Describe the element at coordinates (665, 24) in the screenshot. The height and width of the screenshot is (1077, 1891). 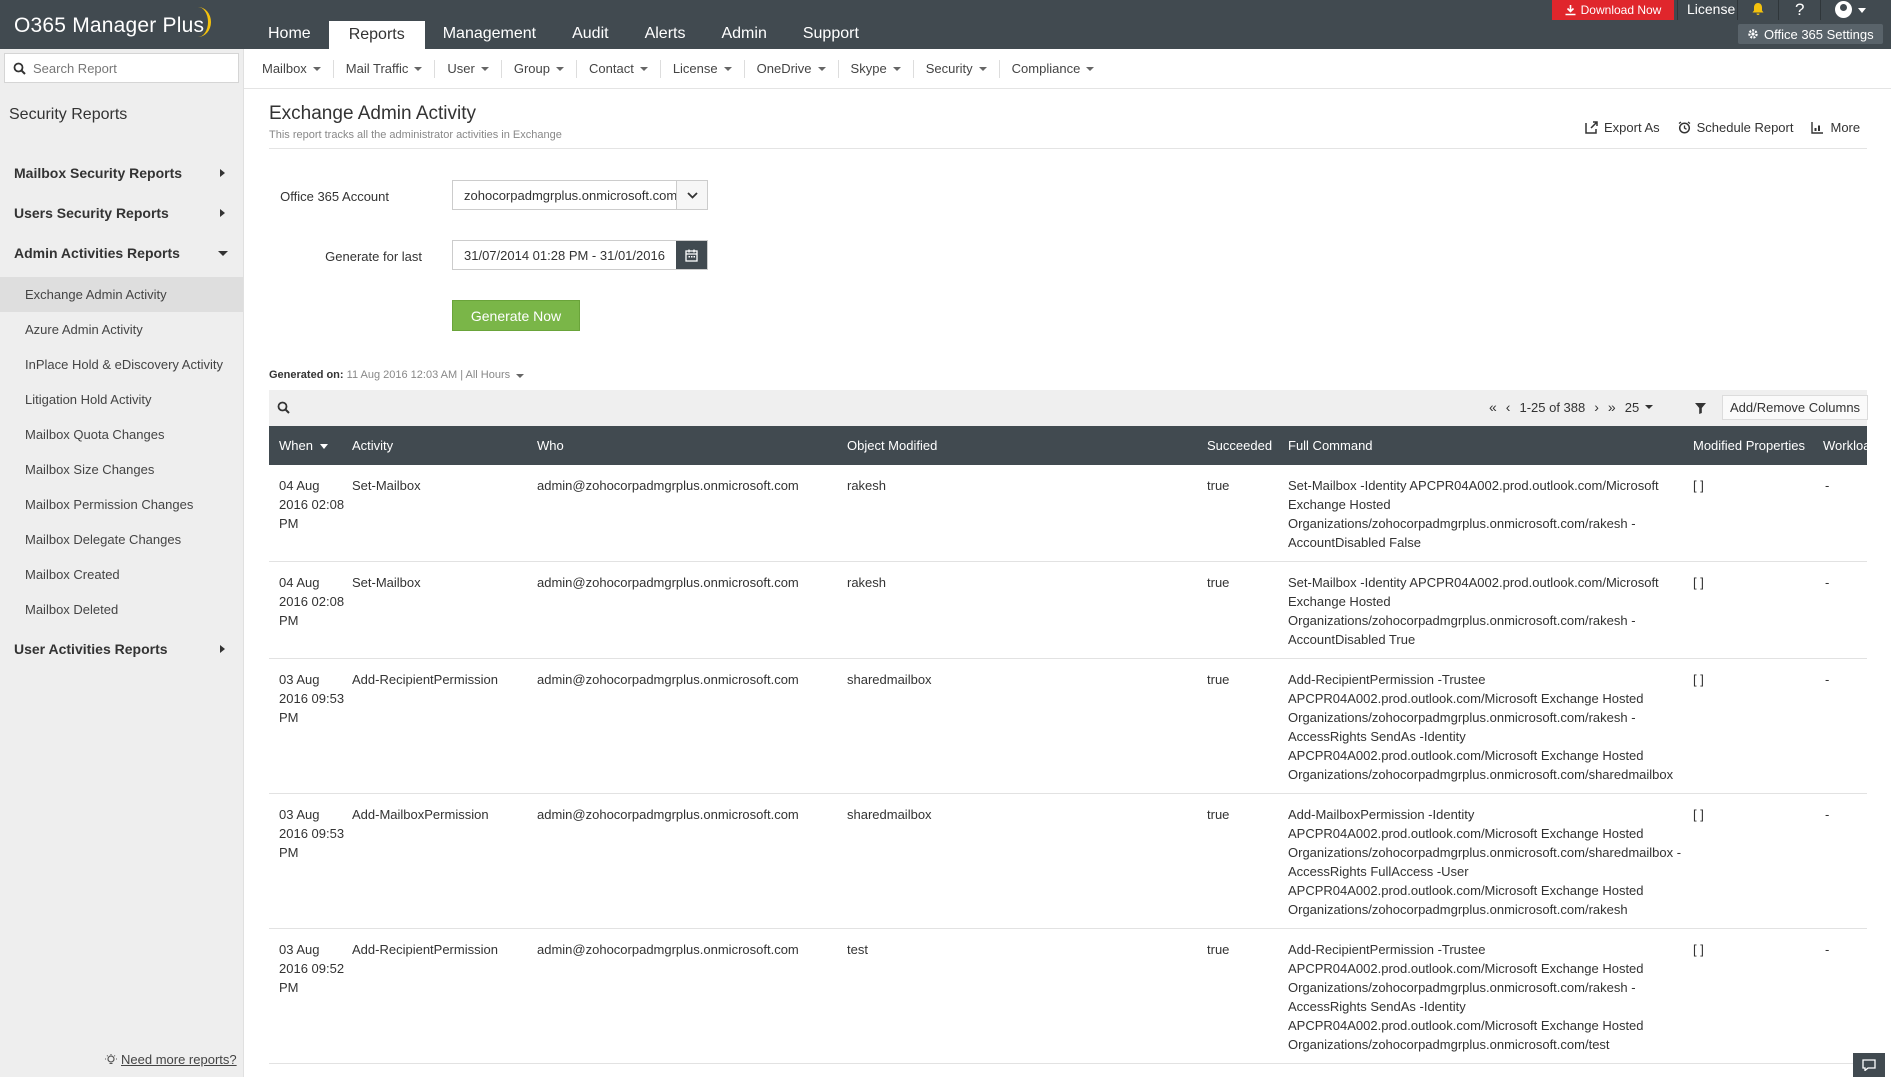
I see `nav-tab-alerts: Alerts` at that location.